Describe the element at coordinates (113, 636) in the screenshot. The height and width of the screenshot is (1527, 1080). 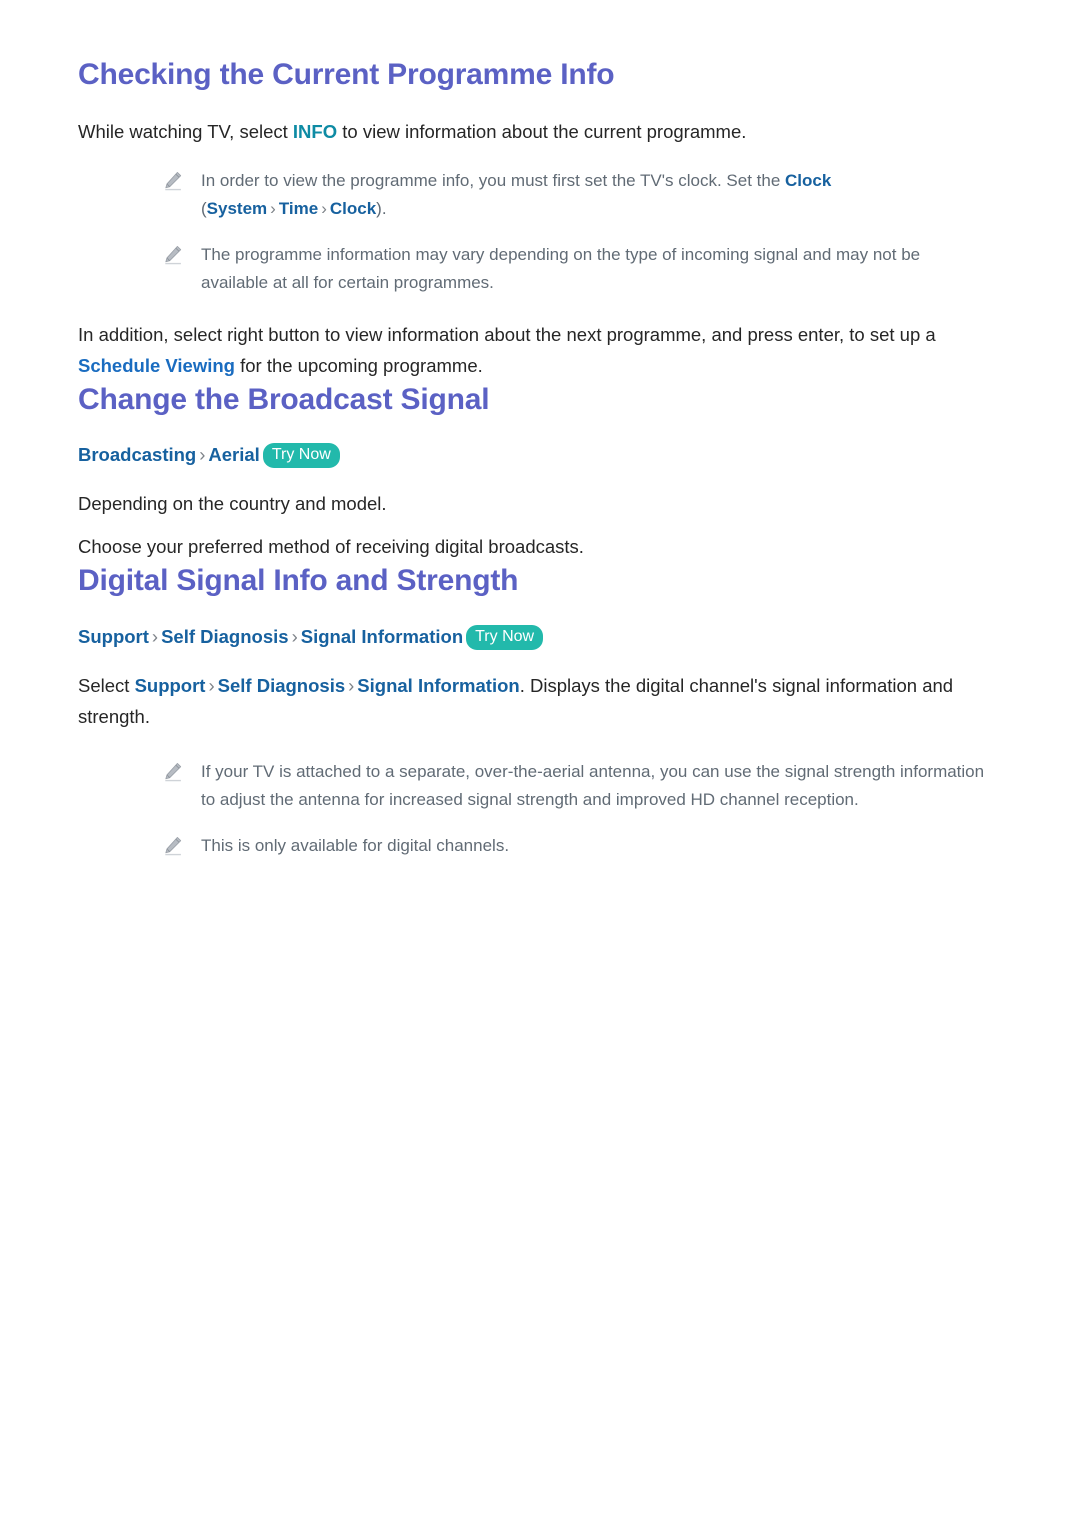
I see `menu-path-segment: Support` at that location.